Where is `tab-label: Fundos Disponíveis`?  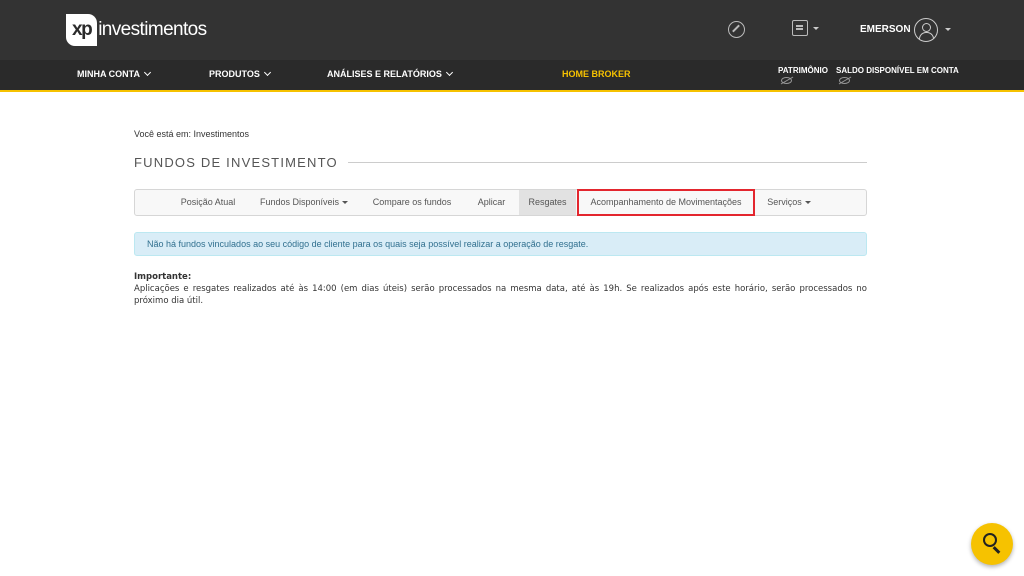 tab-label: Fundos Disponíveis is located at coordinates (299, 202).